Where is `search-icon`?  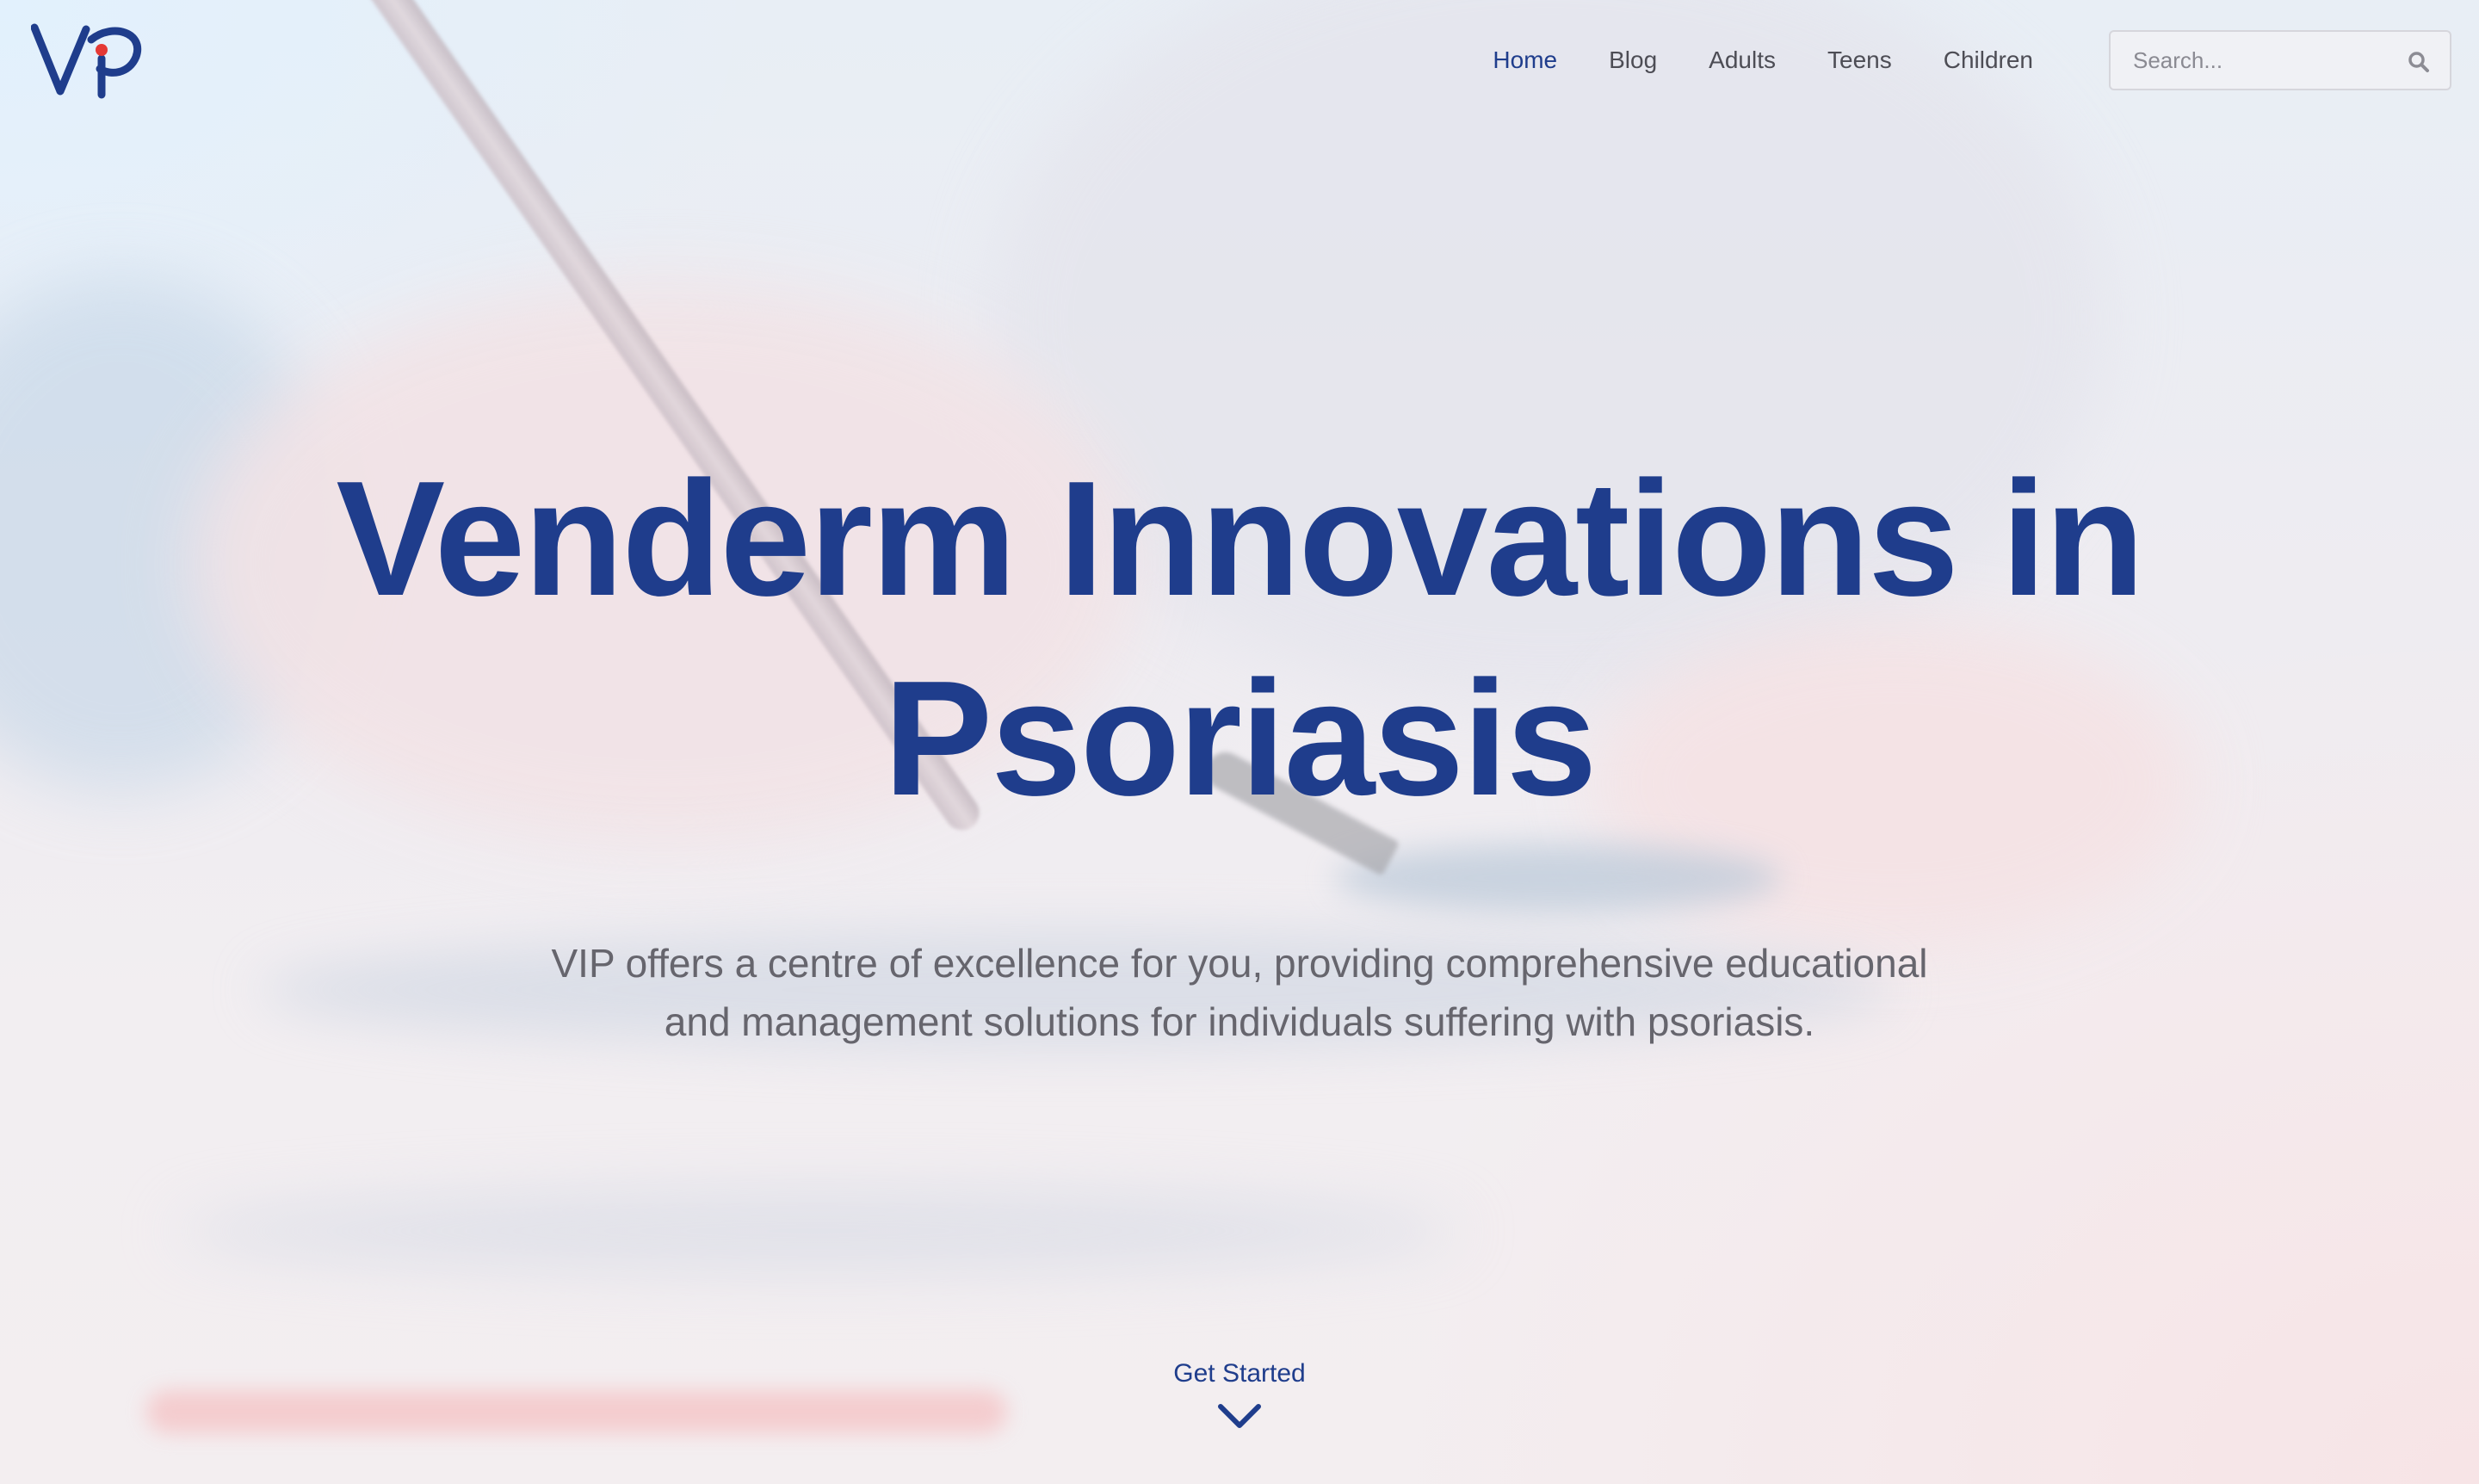 search-icon is located at coordinates (2419, 62).